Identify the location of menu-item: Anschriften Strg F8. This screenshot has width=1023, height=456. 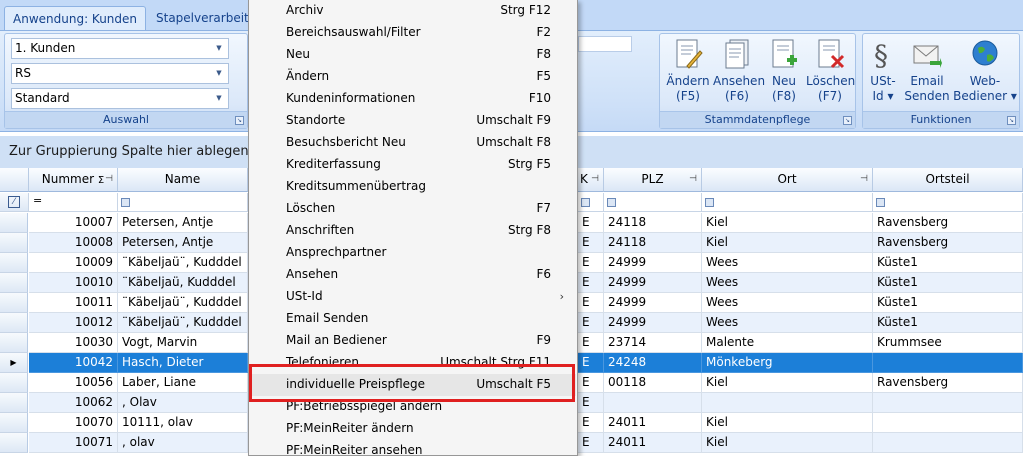
(413, 231).